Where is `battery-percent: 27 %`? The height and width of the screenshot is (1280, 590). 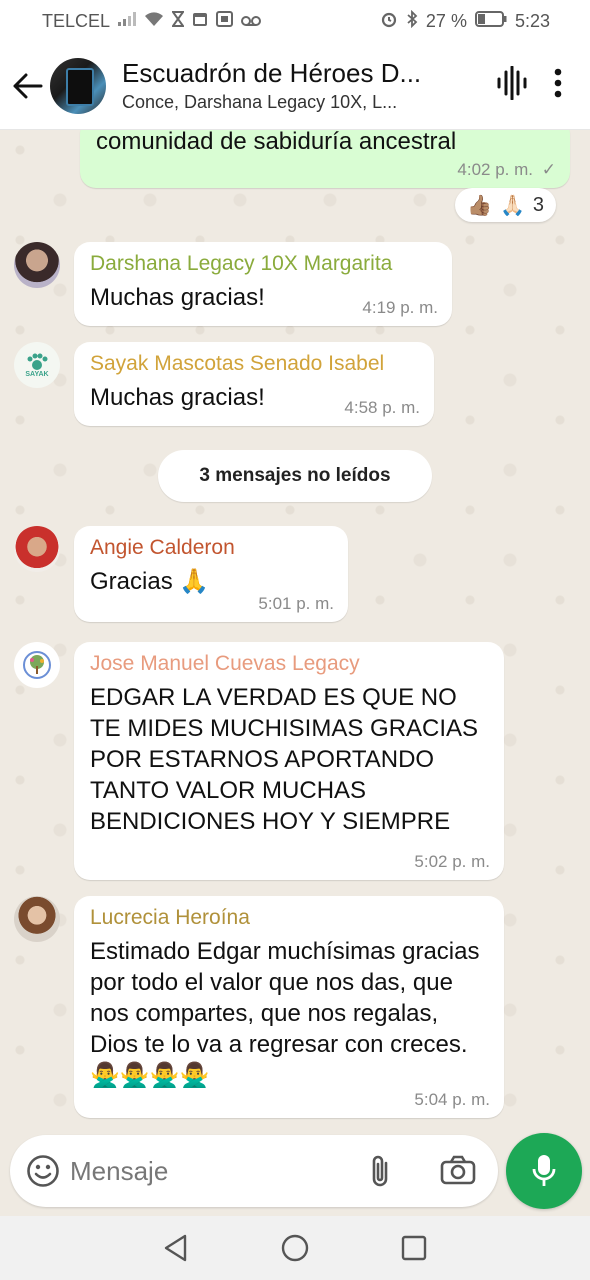
battery-percent: 27 % is located at coordinates (446, 20).